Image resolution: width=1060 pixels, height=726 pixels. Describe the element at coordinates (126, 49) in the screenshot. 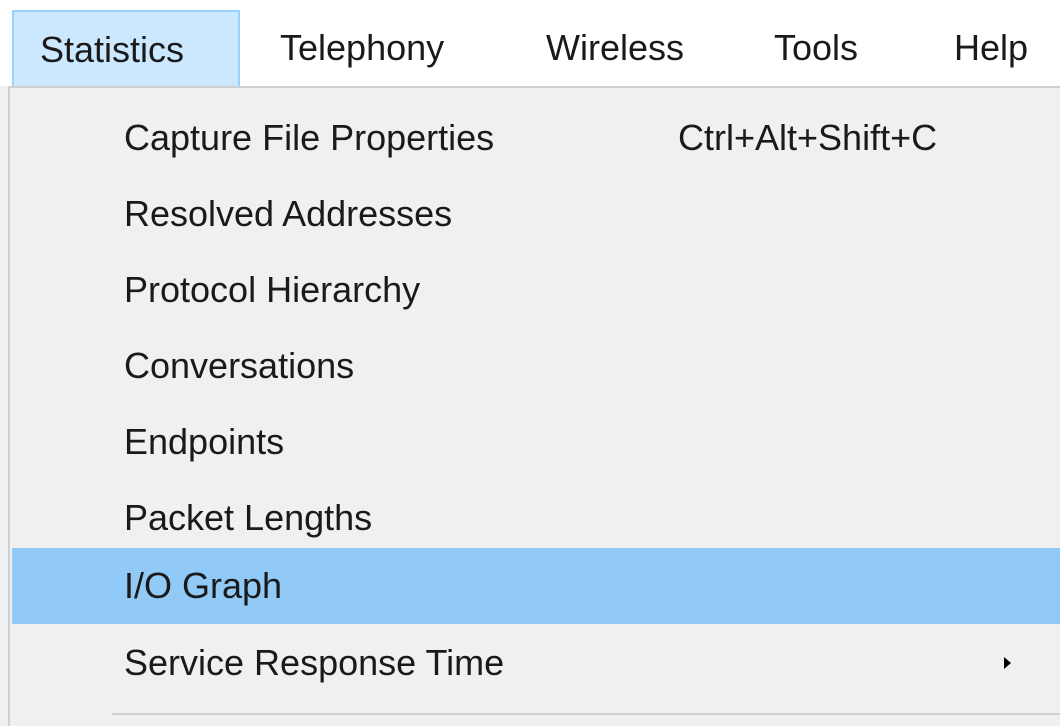

I see `menu-statistics: Statistics` at that location.